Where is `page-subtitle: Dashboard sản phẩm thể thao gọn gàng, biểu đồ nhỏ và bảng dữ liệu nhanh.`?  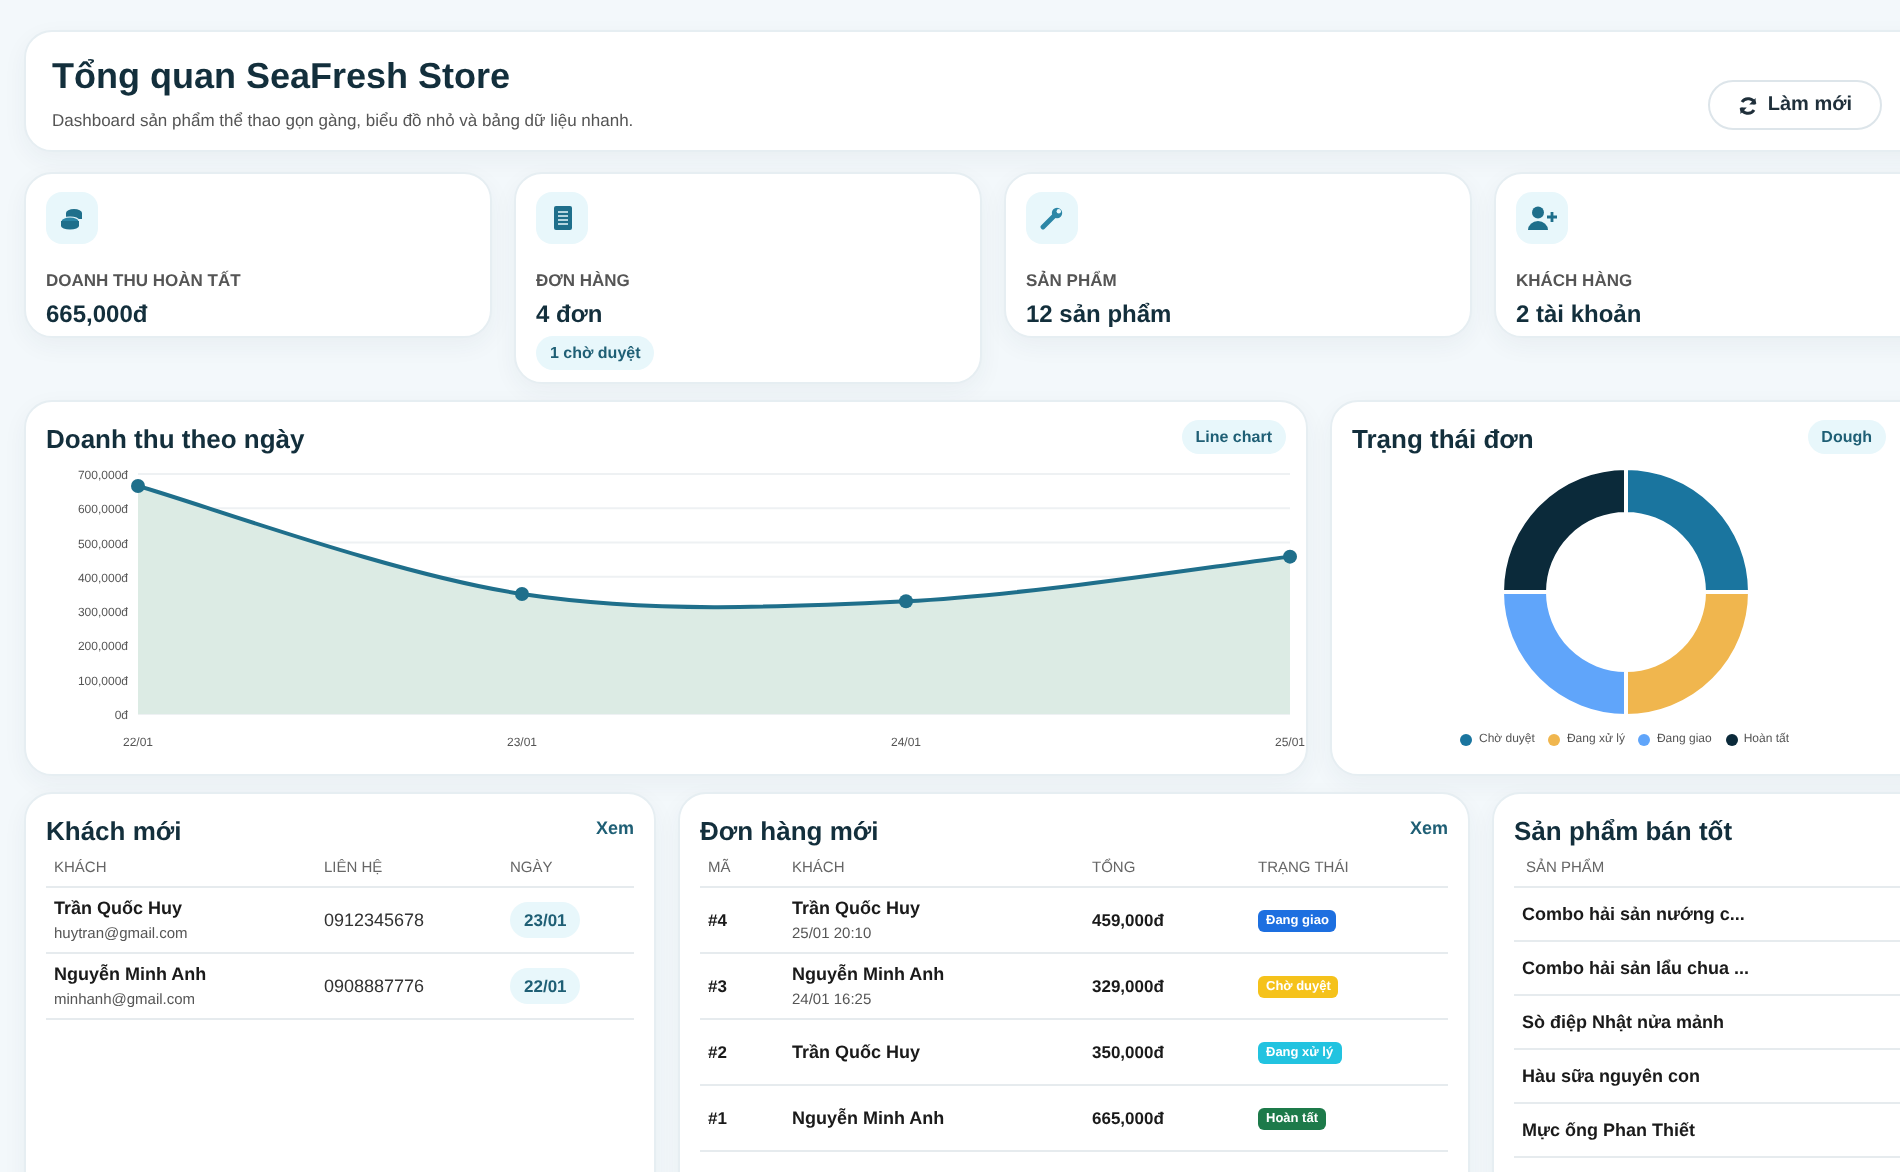
page-subtitle: Dashboard sản phẩm thể thao gọn gàng, biểu đồ nhỏ và bảng dữ liệu nhanh. is located at coordinates (343, 120).